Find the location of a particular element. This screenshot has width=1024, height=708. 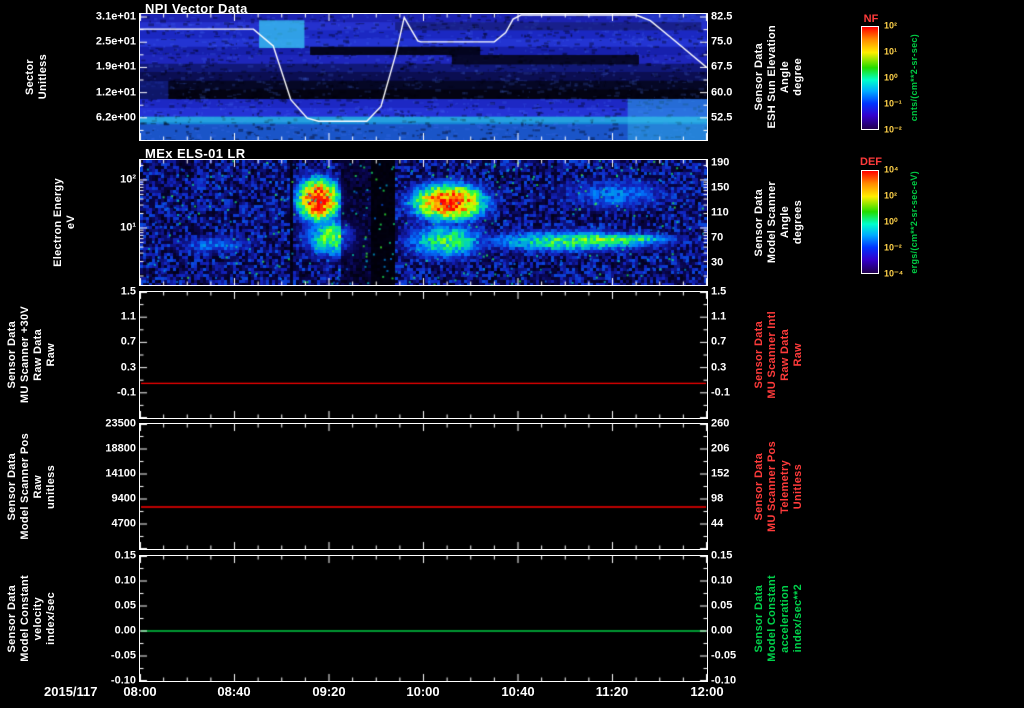

y-tick-label: 1.2e+01 is located at coordinates (115, 92).